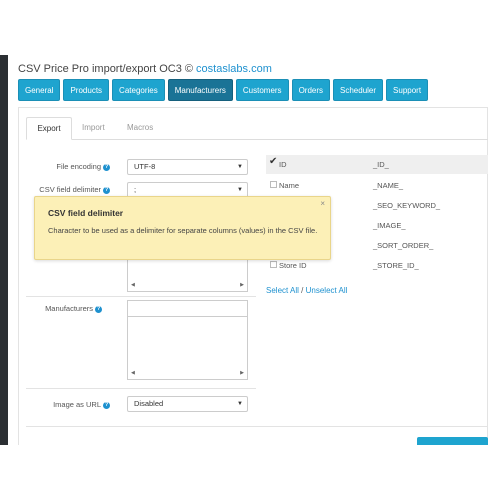 This screenshot has width=500, height=500. Describe the element at coordinates (187, 340) in the screenshot. I see `manufacturers-listbox: ◀ ▶` at that location.